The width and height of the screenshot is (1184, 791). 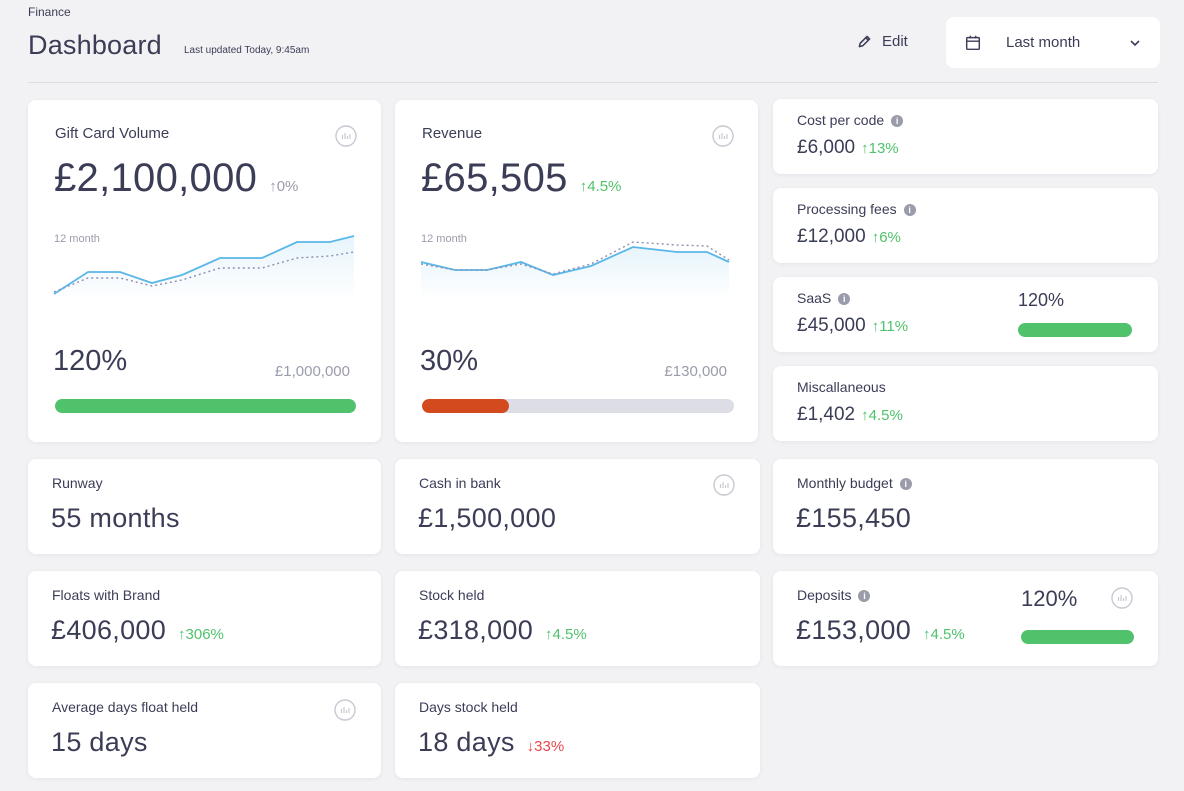 I want to click on stock-held-card: Stock held £318,000 ↑4.5%, so click(x=577, y=618).